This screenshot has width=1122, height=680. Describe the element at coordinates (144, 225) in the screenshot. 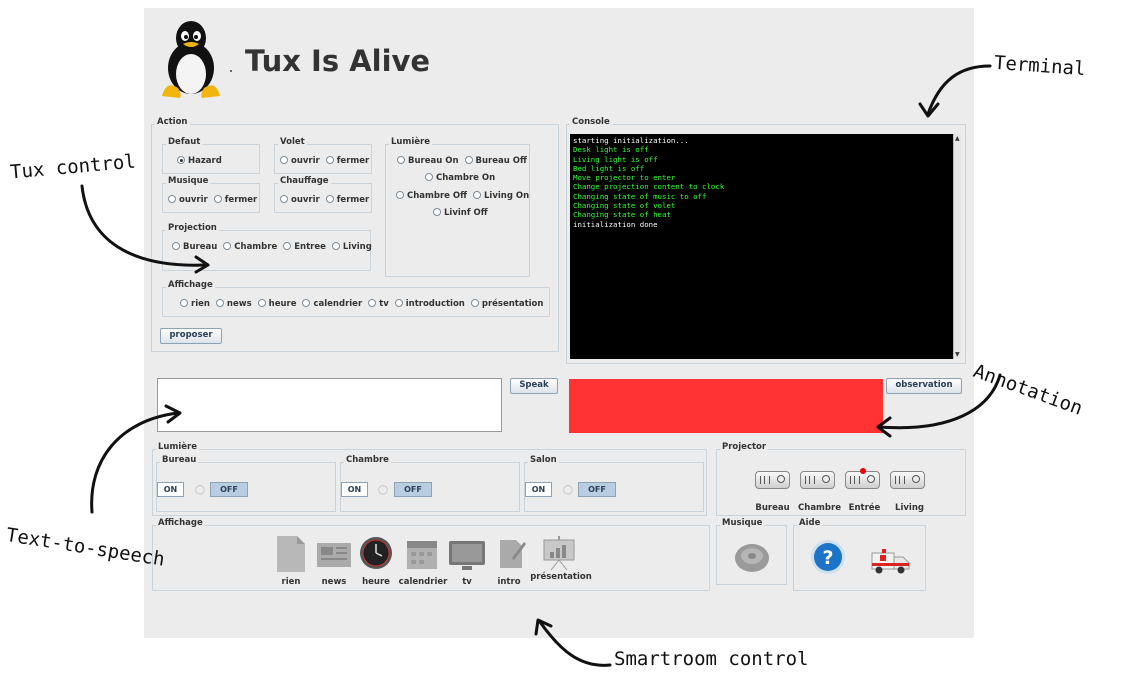

I see `tux-control-arrow` at that location.